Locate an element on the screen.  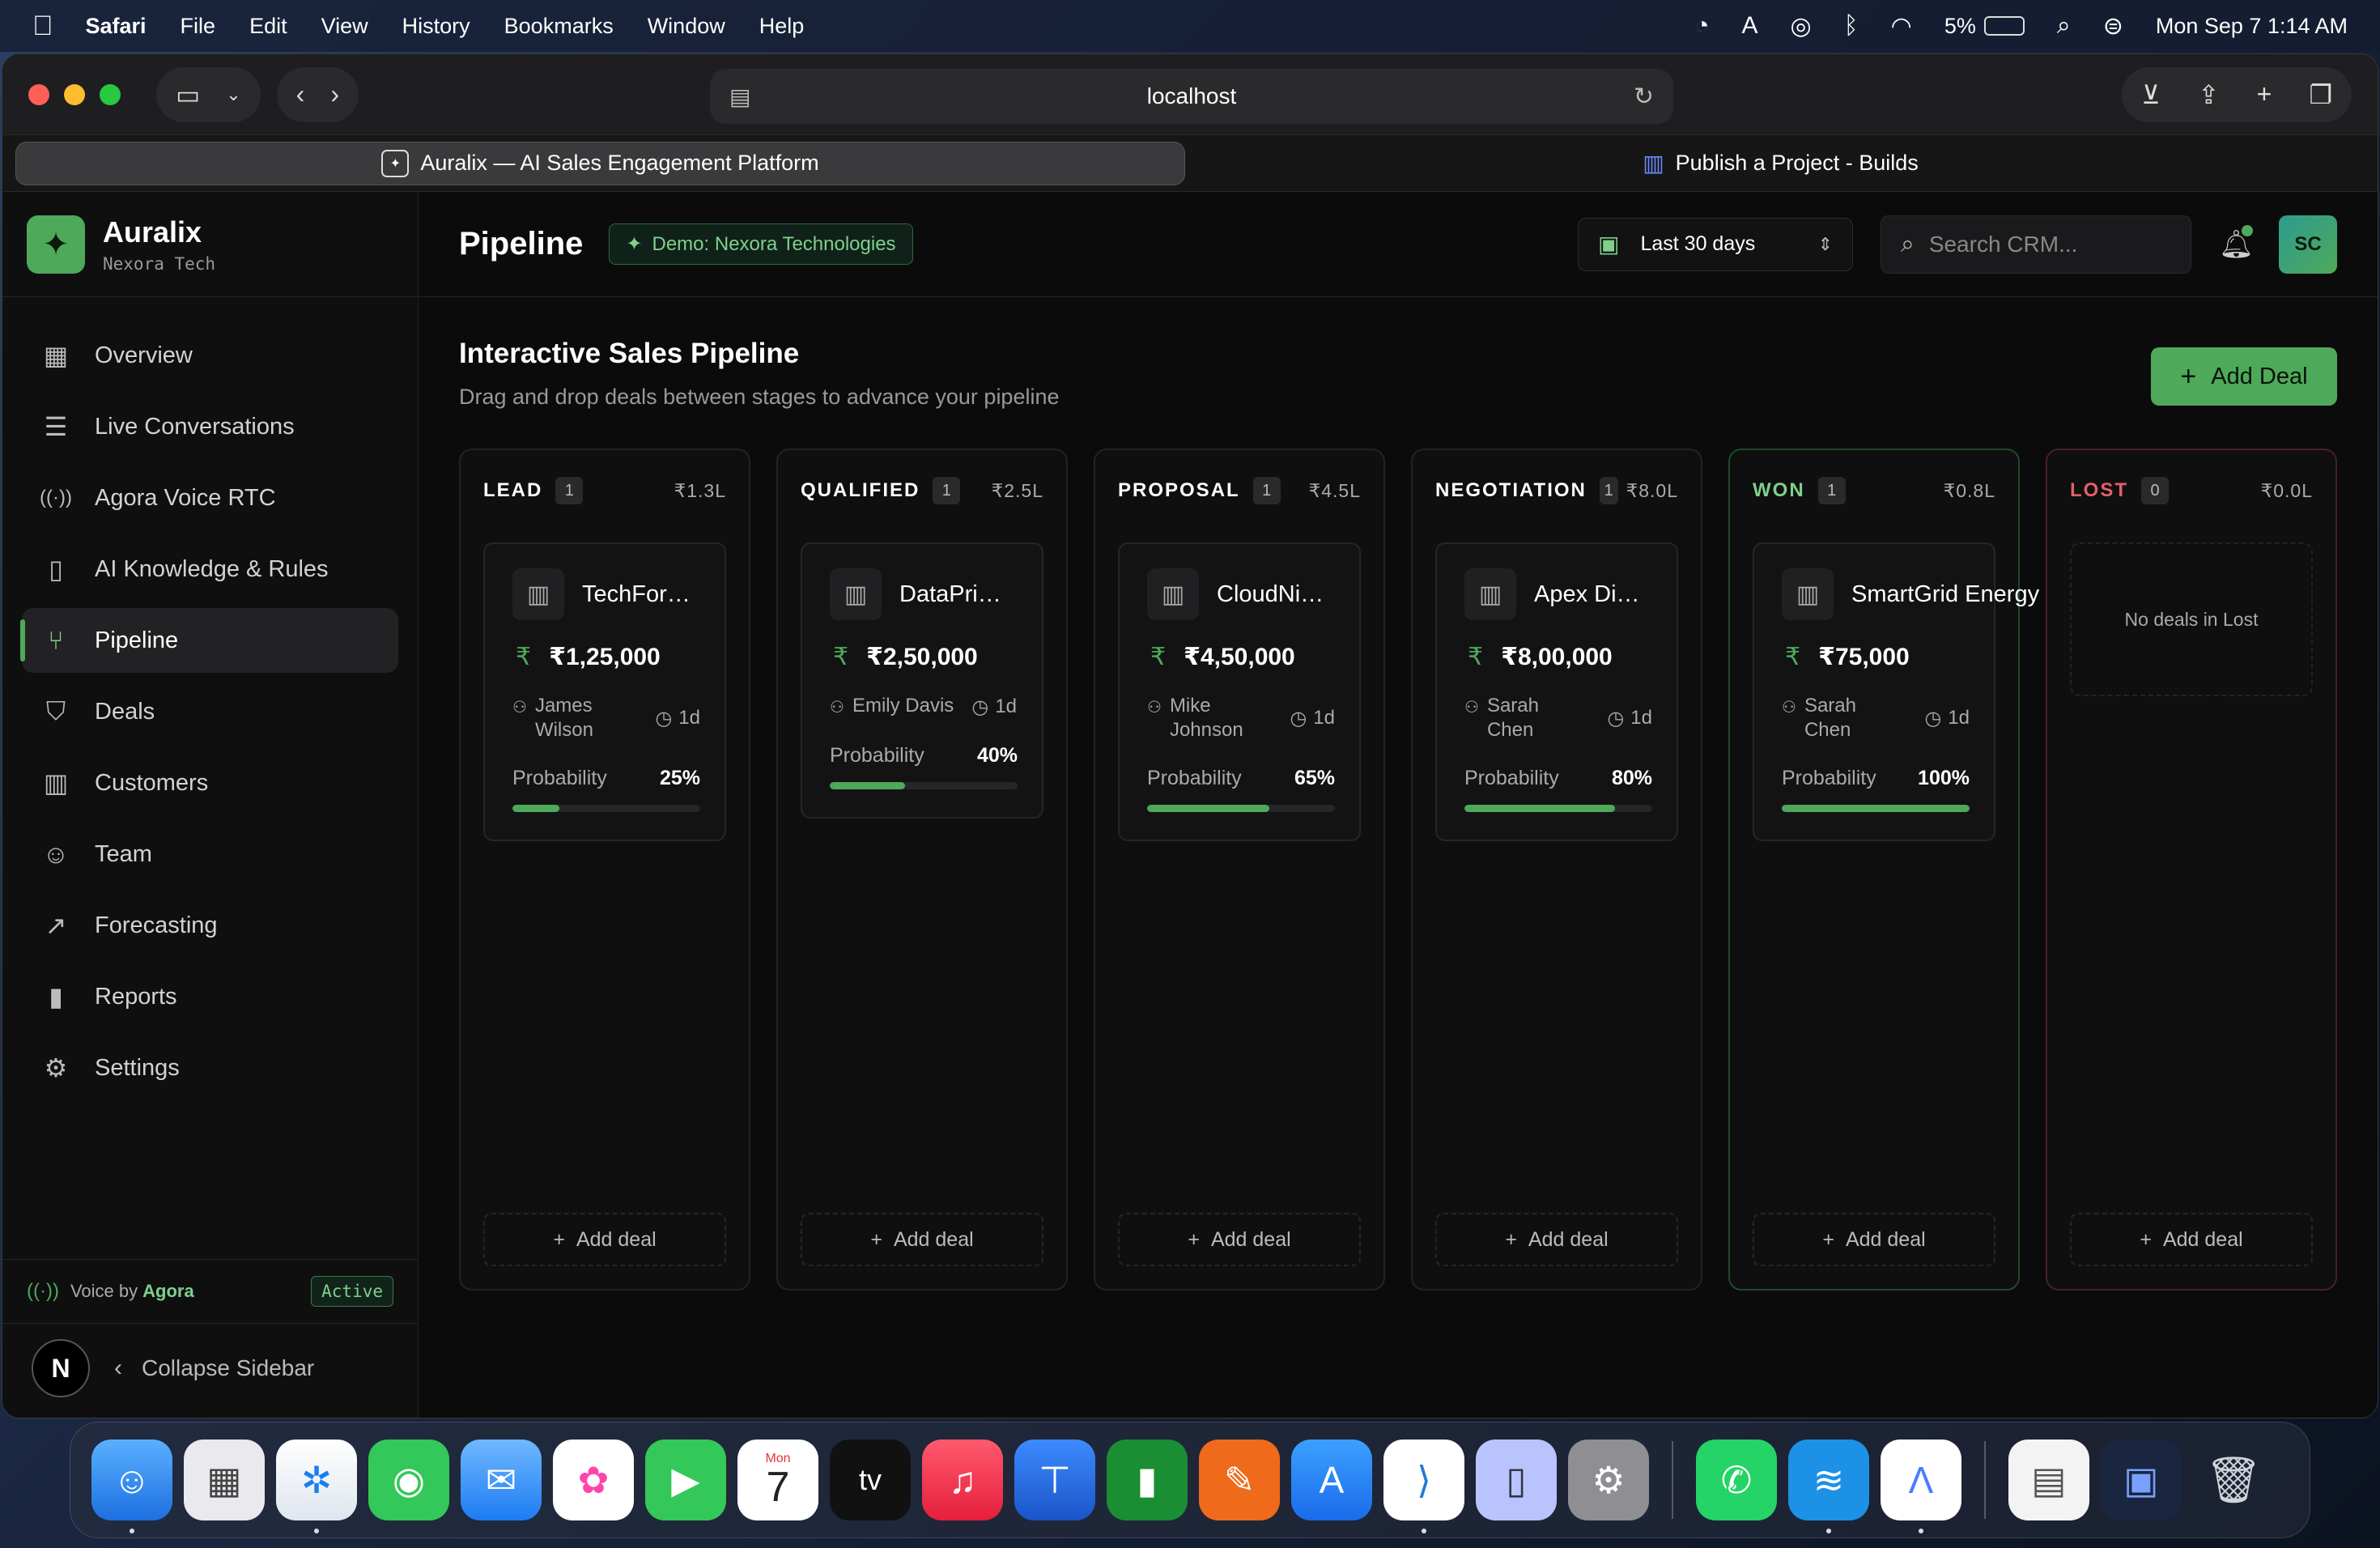
rupee-icon: ₹ is located at coordinates (1159, 657).